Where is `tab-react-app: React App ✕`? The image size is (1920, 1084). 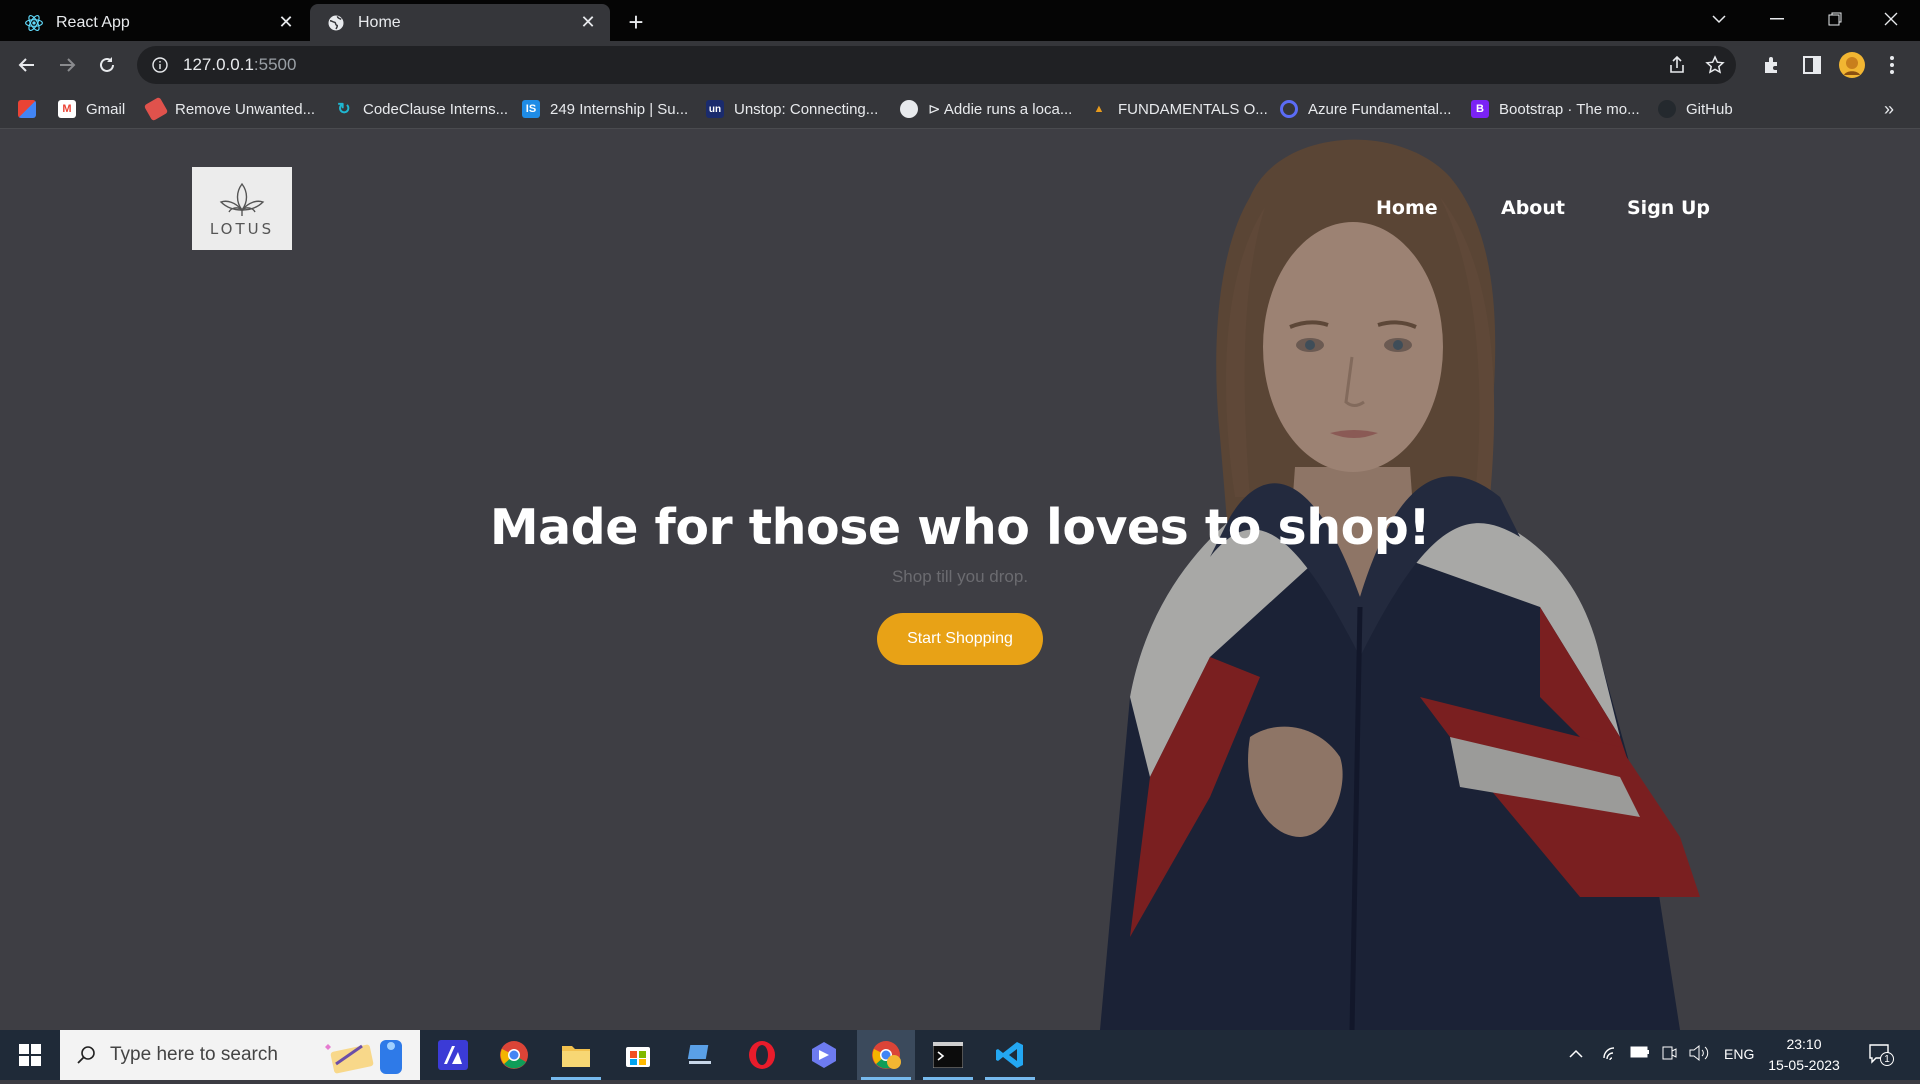 tab-react-app: React App ✕ is located at coordinates (158, 22).